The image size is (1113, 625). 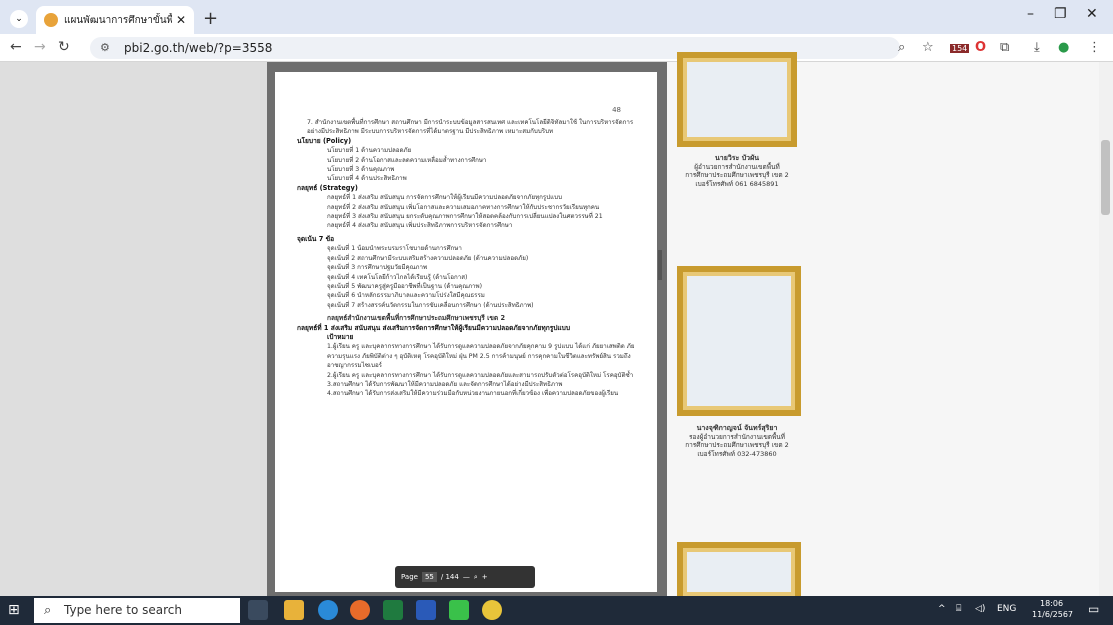 I want to click on reload-icon: ↻, so click(x=64, y=47).